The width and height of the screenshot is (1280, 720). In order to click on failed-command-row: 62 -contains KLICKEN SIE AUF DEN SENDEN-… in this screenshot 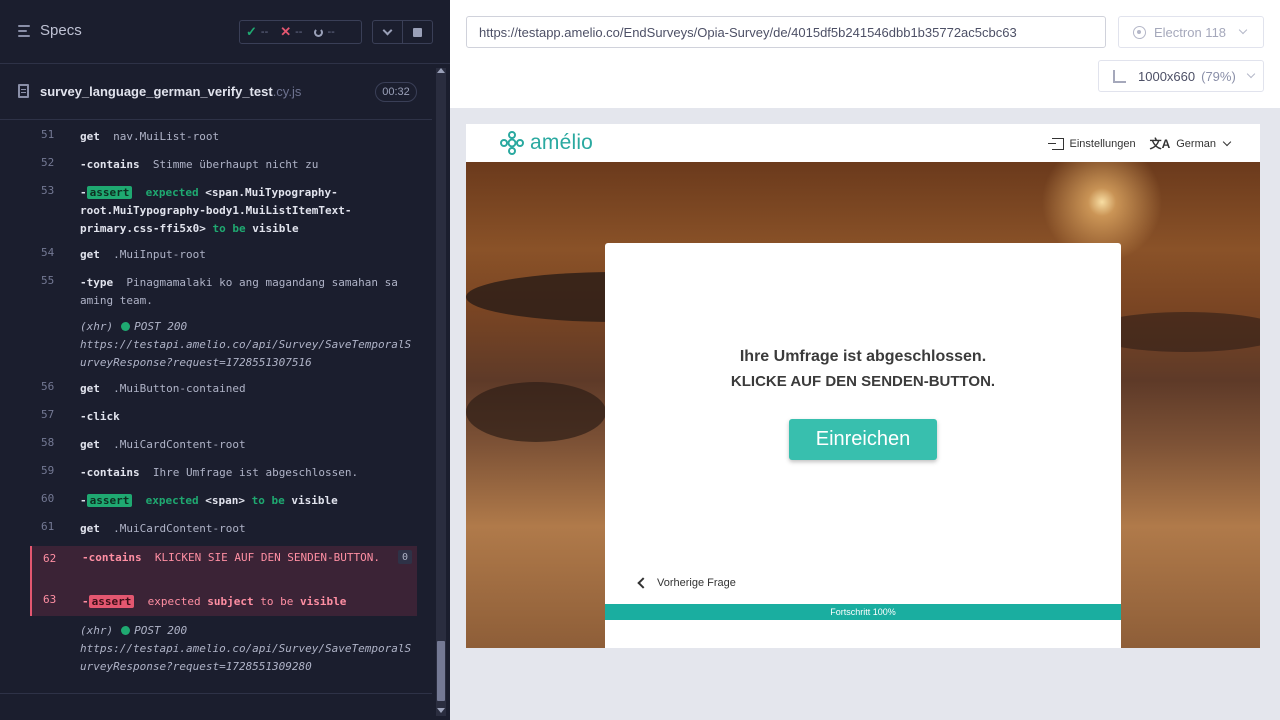, I will do `click(223, 567)`.